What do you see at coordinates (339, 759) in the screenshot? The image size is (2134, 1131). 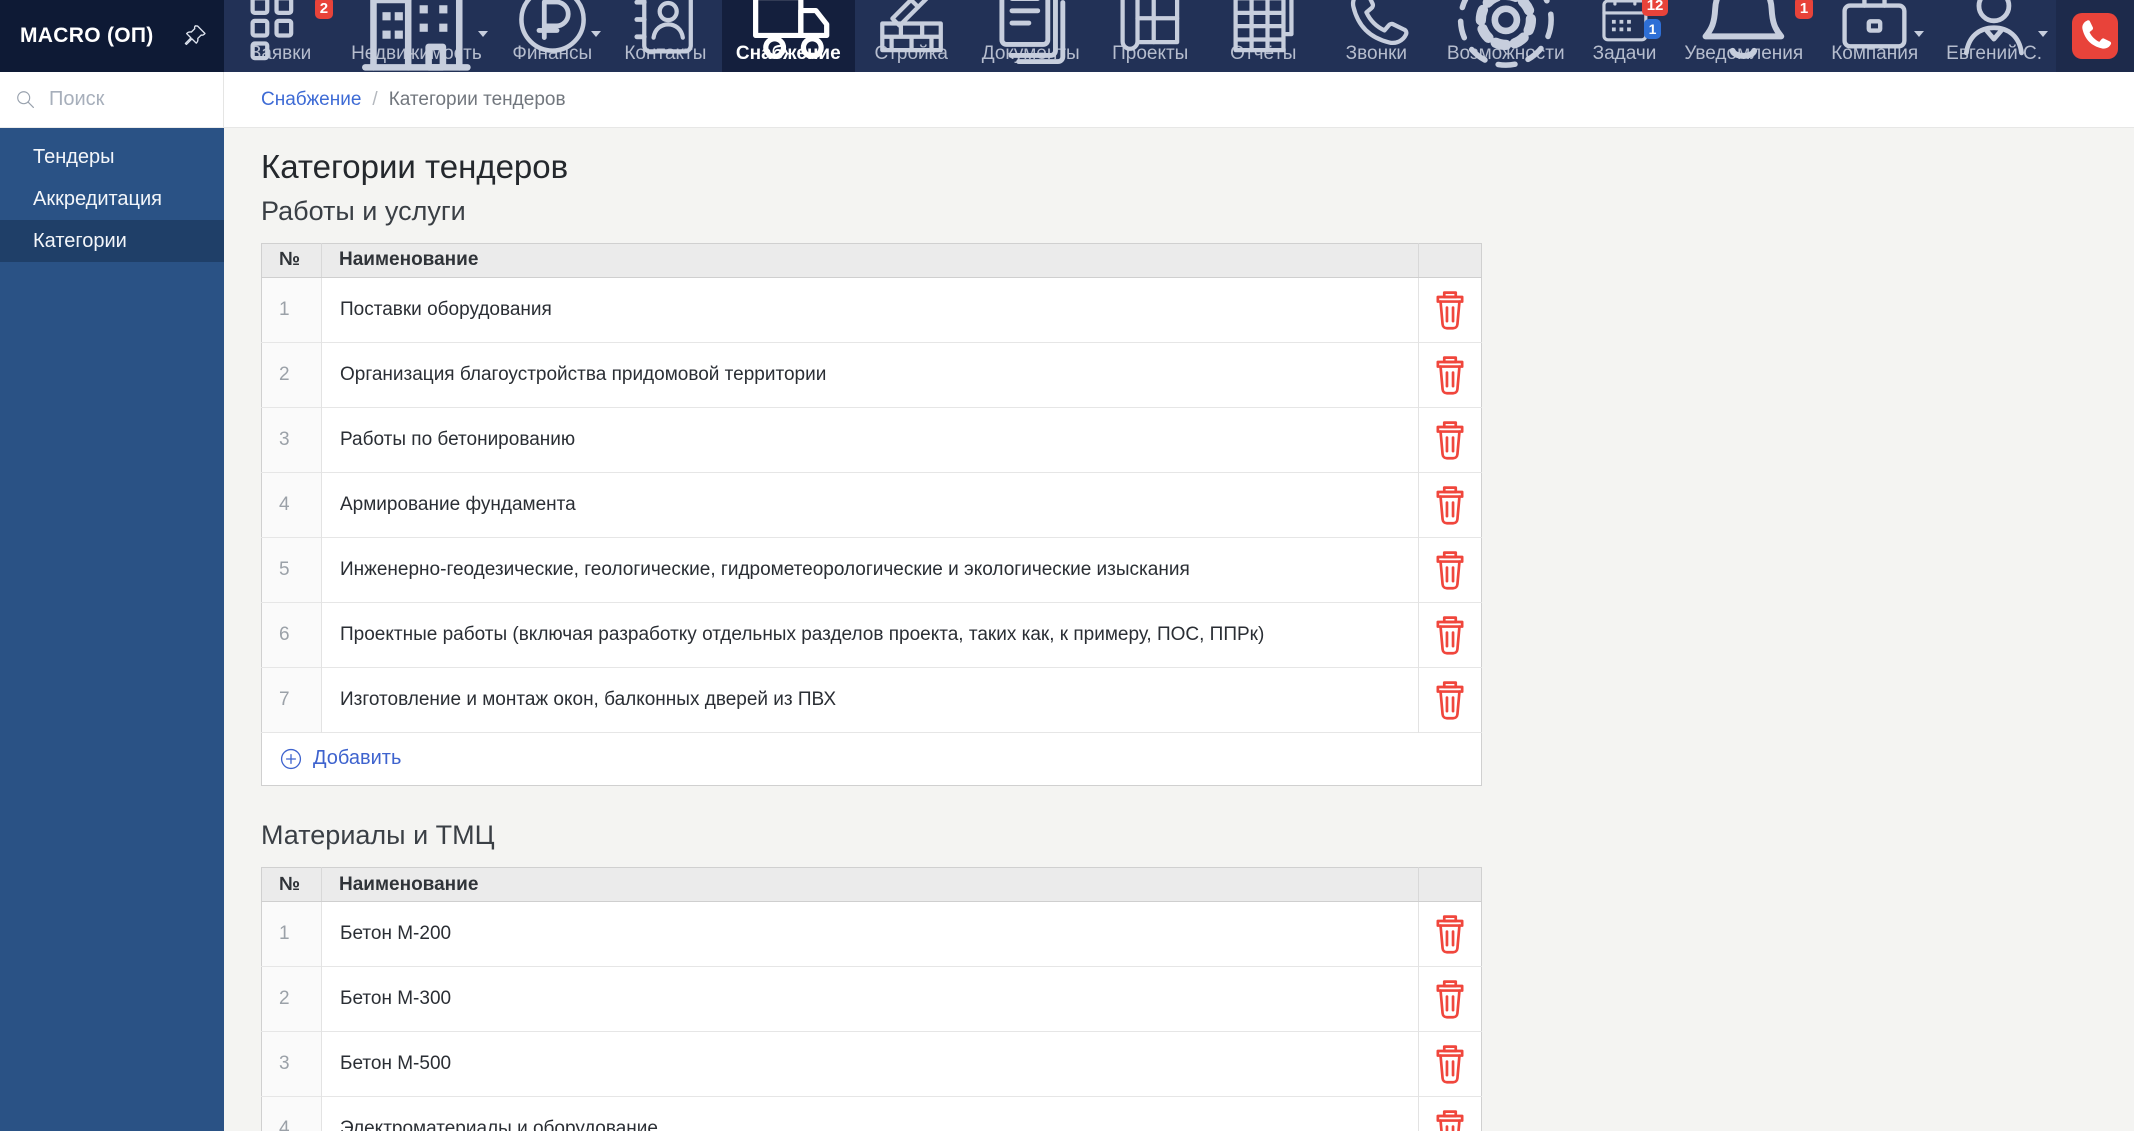 I see `add-category-button: Добавить` at bounding box center [339, 759].